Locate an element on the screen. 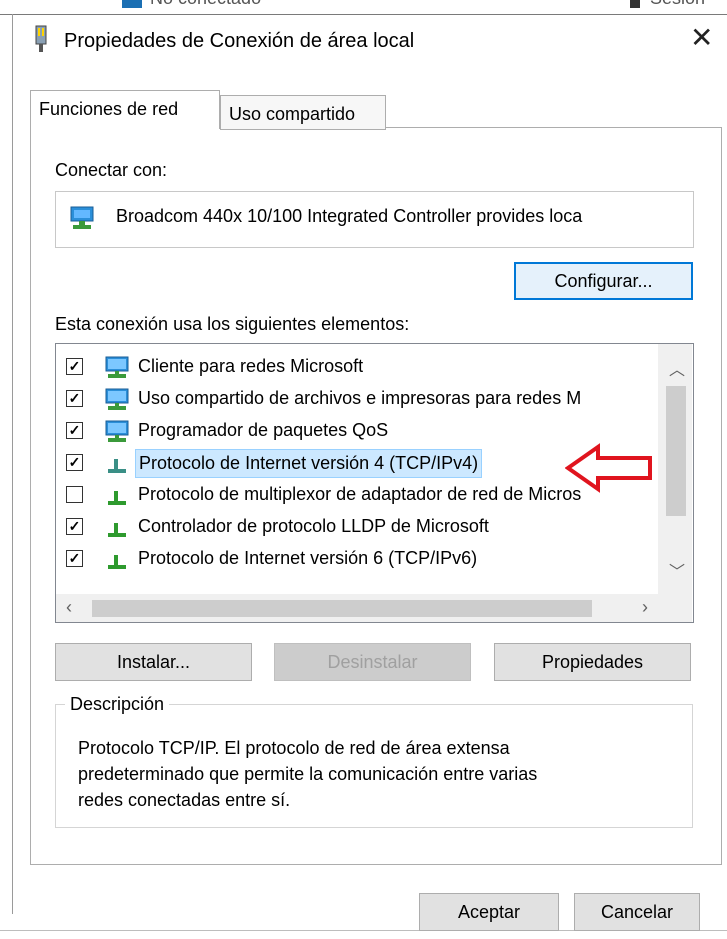  annotation-arrow-icon is located at coordinates (608, 468).